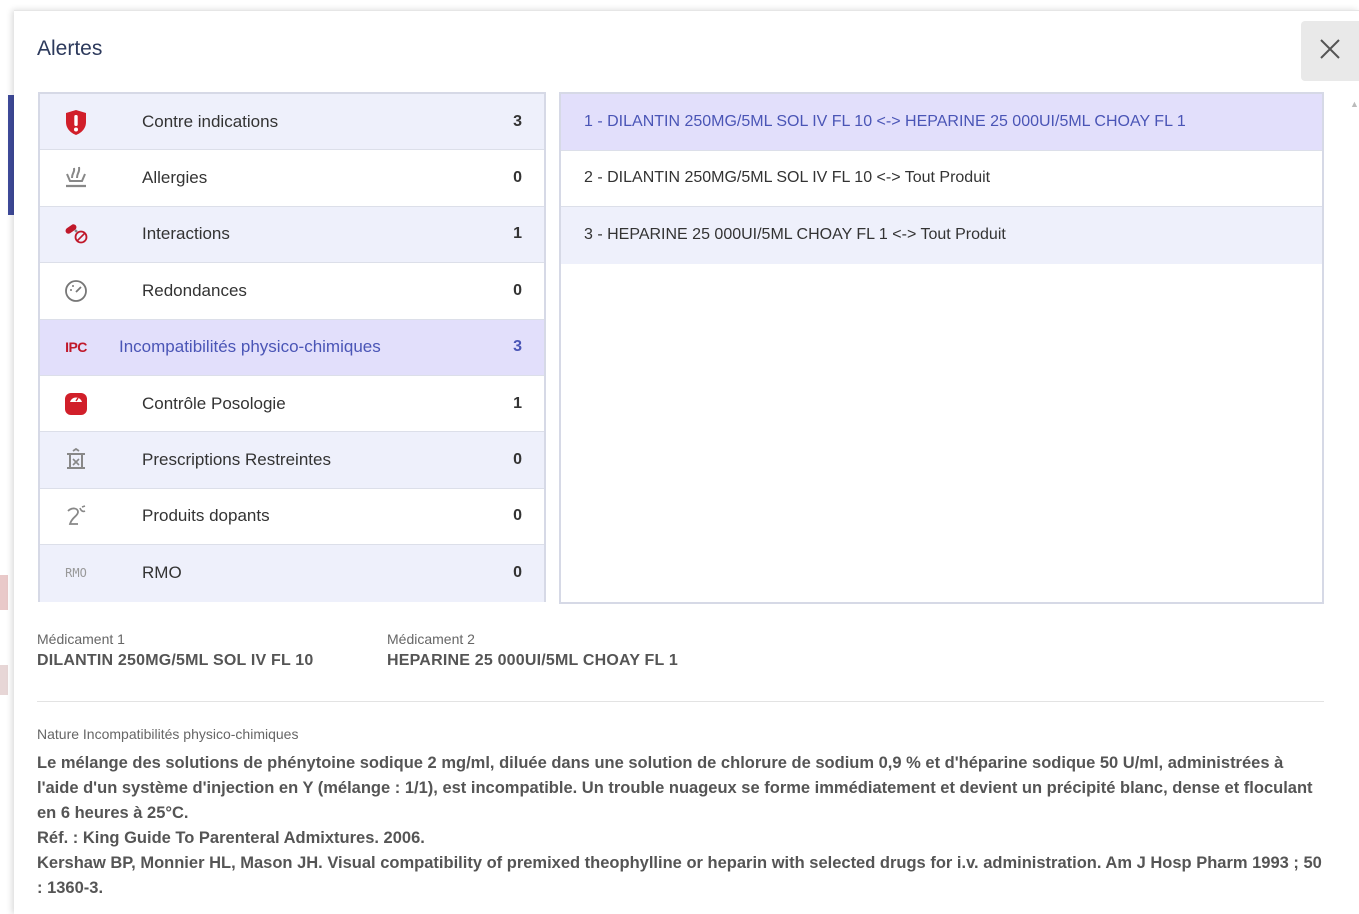 The width and height of the screenshot is (1359, 914). Describe the element at coordinates (210, 121) in the screenshot. I see `category-label: Contre indications` at that location.